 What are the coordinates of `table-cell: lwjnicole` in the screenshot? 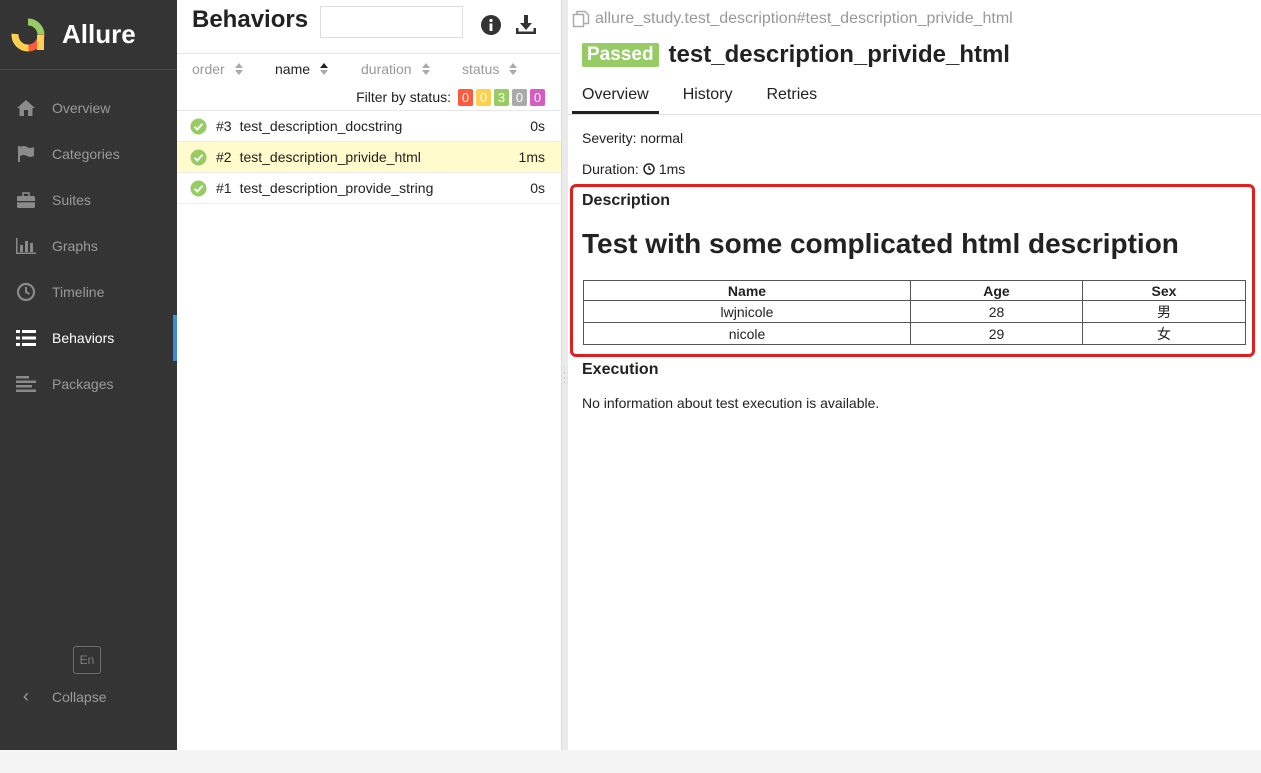 It's located at (747, 311).